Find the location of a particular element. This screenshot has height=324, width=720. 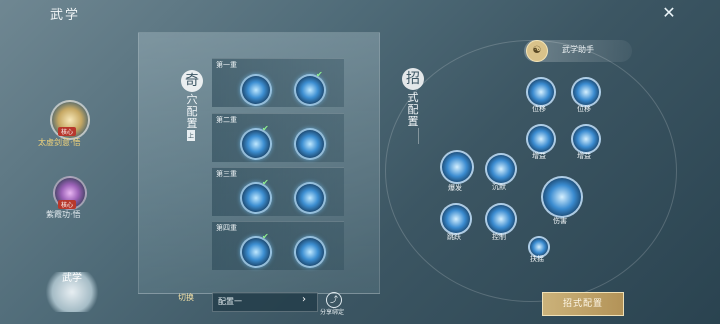

tier-label: 第一重 is located at coordinates (226, 65).